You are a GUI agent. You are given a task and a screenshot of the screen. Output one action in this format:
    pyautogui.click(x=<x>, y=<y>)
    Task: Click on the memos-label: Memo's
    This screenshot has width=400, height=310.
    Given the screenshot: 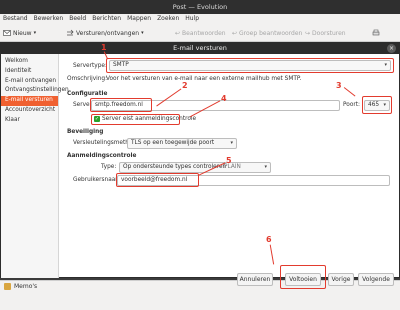 What is the action you would take?
    pyautogui.click(x=26, y=286)
    